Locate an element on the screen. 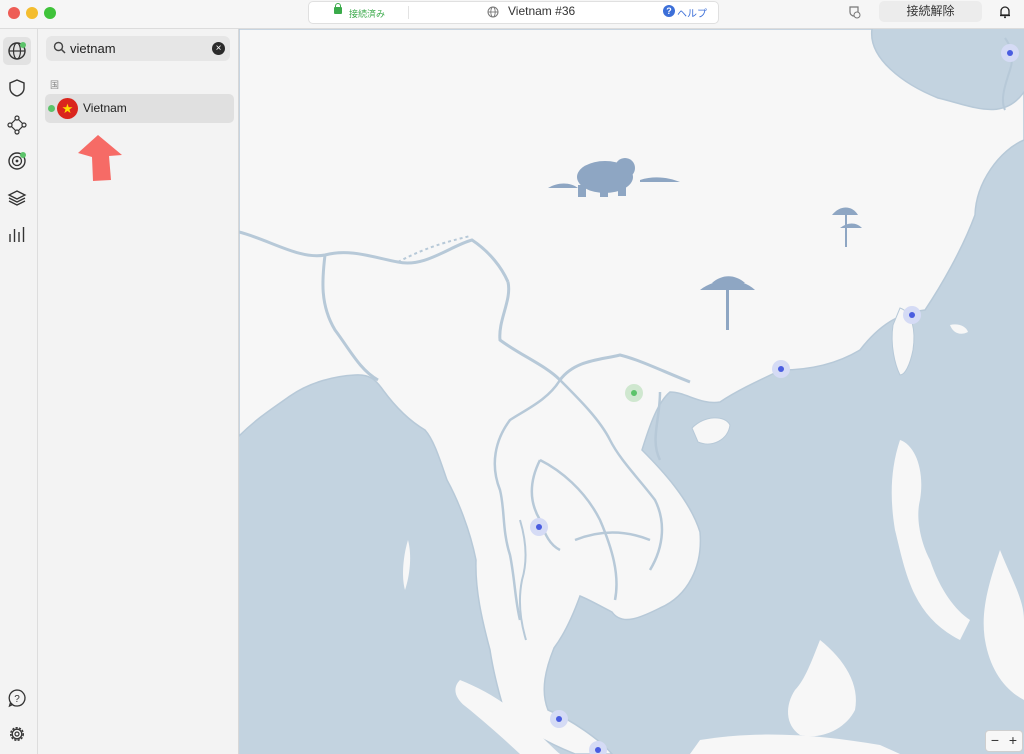 The width and height of the screenshot is (1024, 754). zoom-out-button: − is located at coordinates (995, 740).